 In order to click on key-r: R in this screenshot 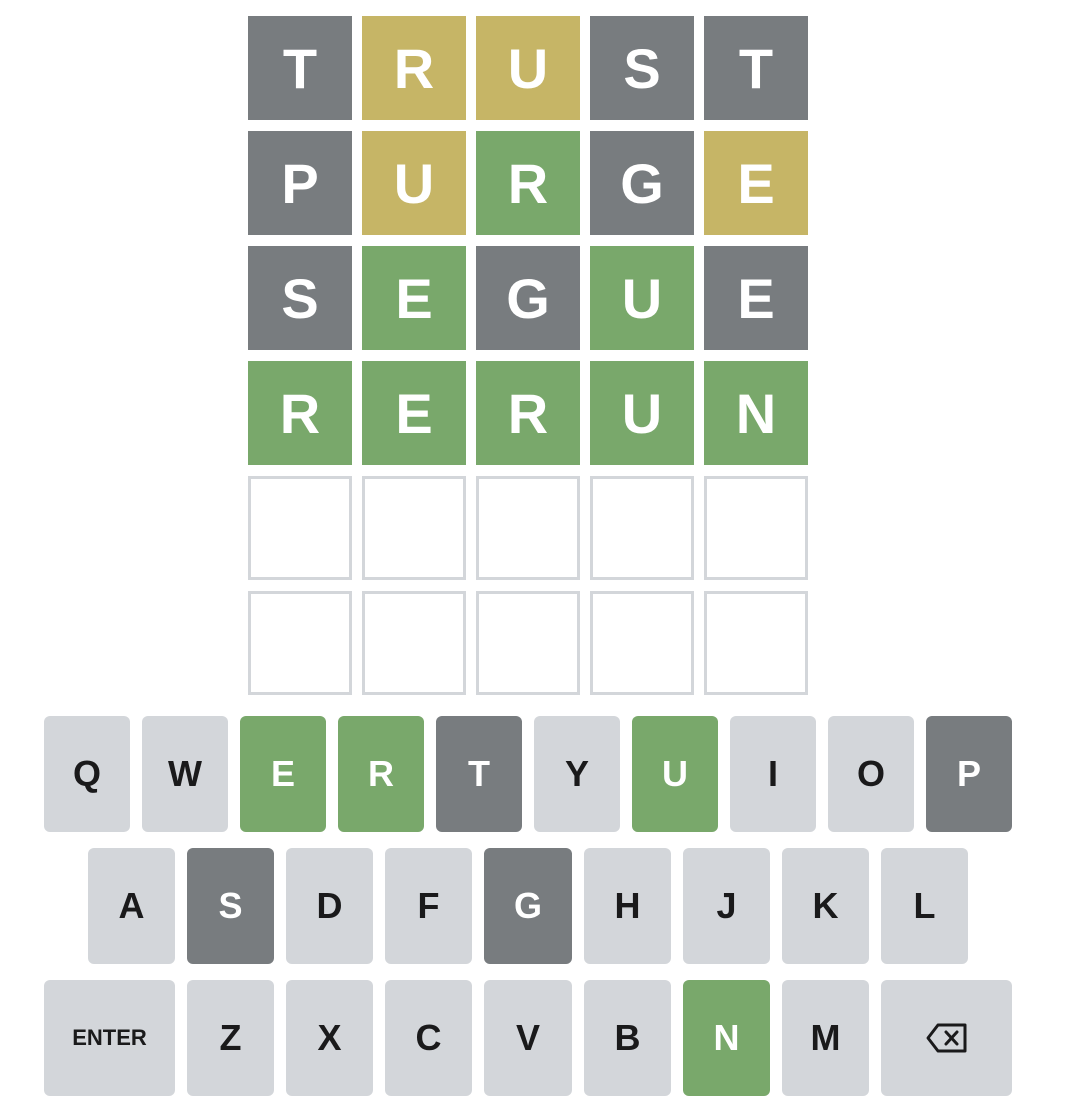, I will do `click(381, 774)`.